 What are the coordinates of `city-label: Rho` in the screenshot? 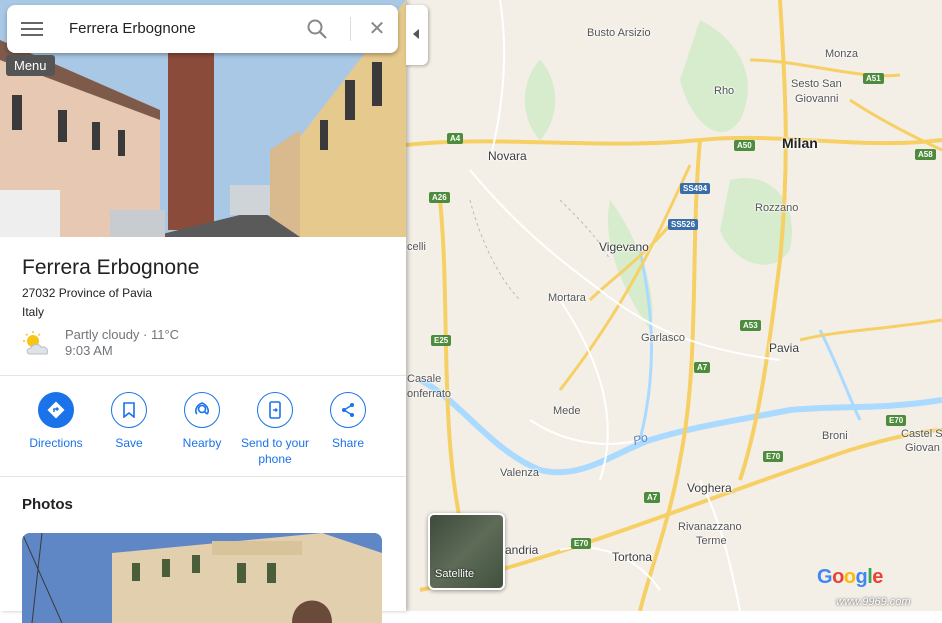 It's located at (724, 91).